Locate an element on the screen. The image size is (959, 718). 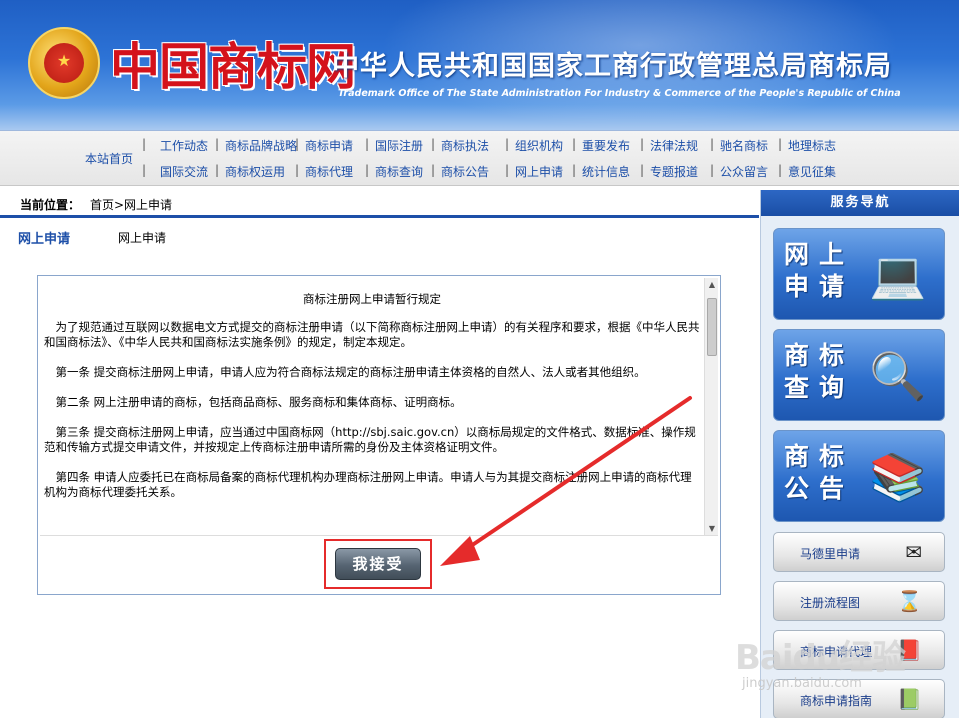
nav-link: 公众留言 is located at coordinates (746, 173).